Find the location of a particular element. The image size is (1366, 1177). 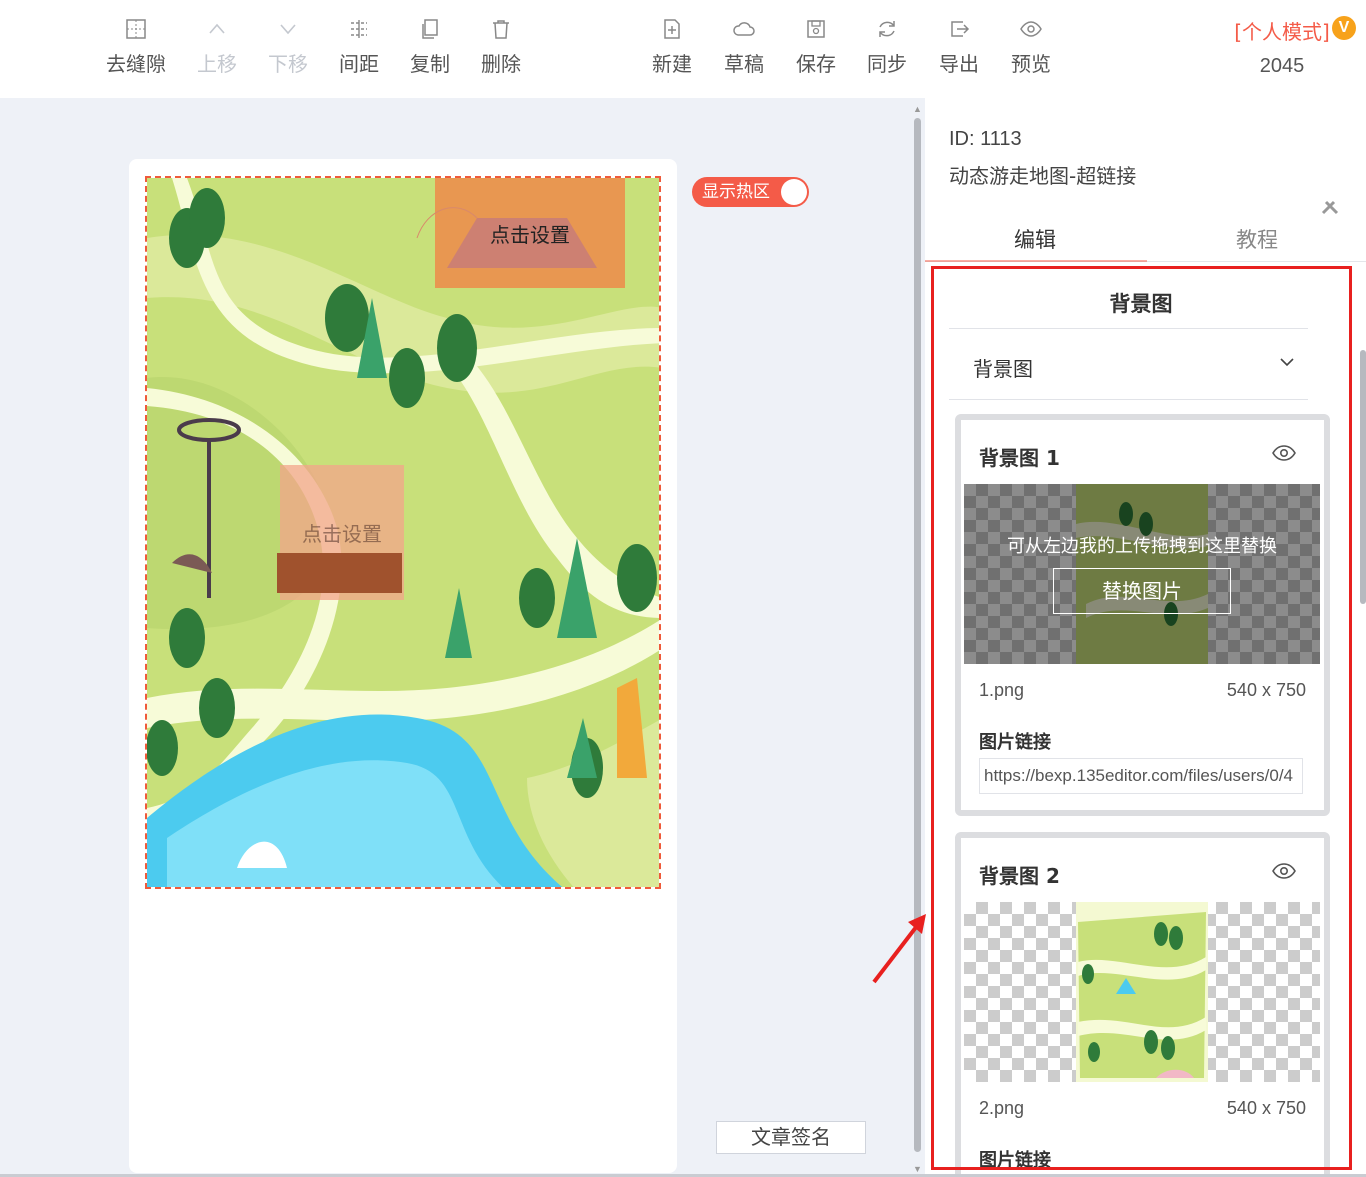

preview-button: 预览 is located at coordinates (1031, 49).